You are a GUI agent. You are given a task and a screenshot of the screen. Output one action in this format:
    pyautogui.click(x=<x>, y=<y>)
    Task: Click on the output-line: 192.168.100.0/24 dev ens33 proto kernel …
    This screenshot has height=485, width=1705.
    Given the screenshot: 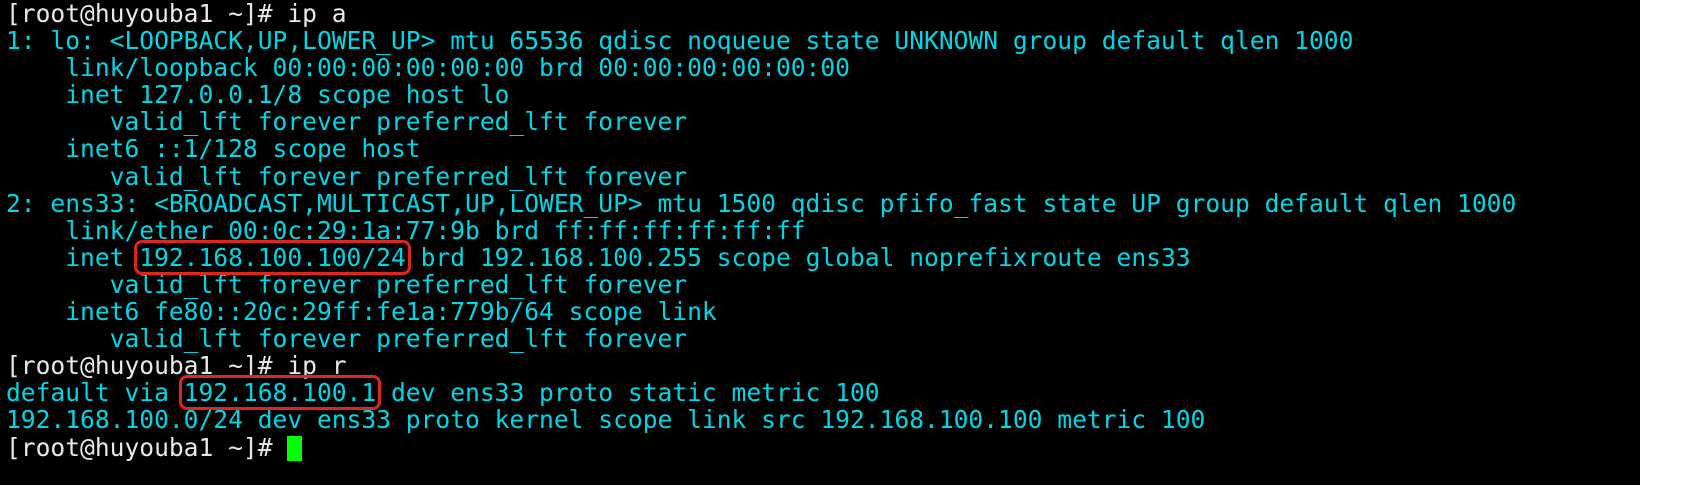 What is the action you would take?
    pyautogui.click(x=761, y=419)
    